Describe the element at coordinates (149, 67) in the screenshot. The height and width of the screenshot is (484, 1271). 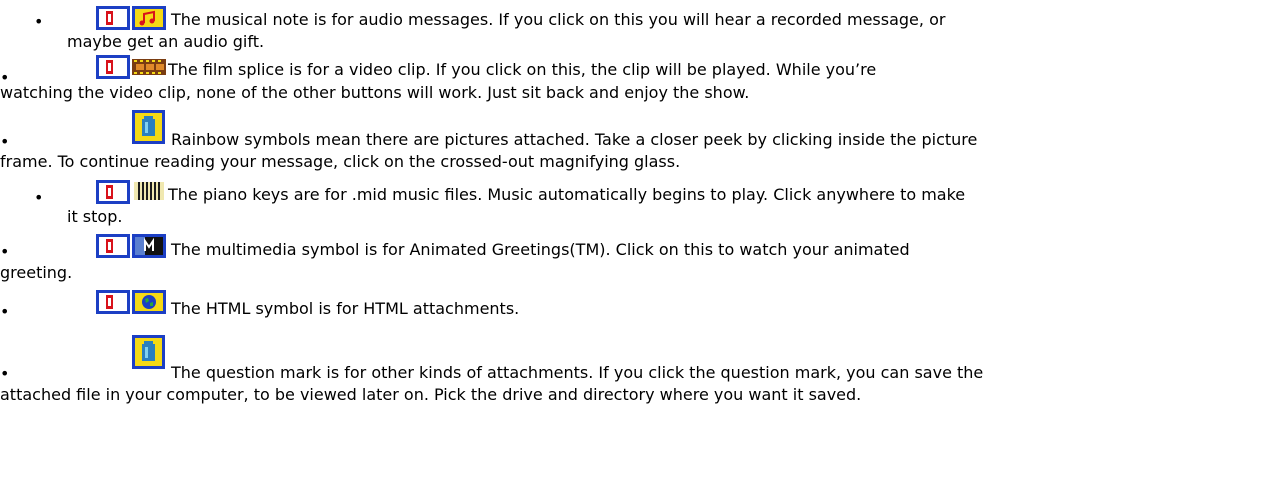
I see `film-splice-icon` at that location.